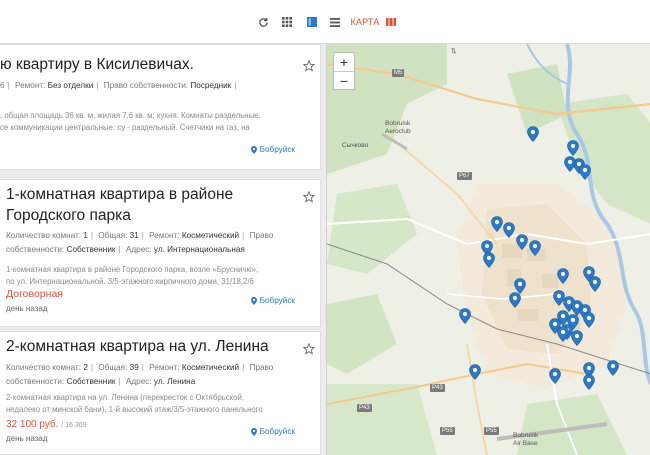 This screenshot has height=455, width=650. Describe the element at coordinates (325, 22) in the screenshot. I see `view-toolbar: КАРТА` at that location.